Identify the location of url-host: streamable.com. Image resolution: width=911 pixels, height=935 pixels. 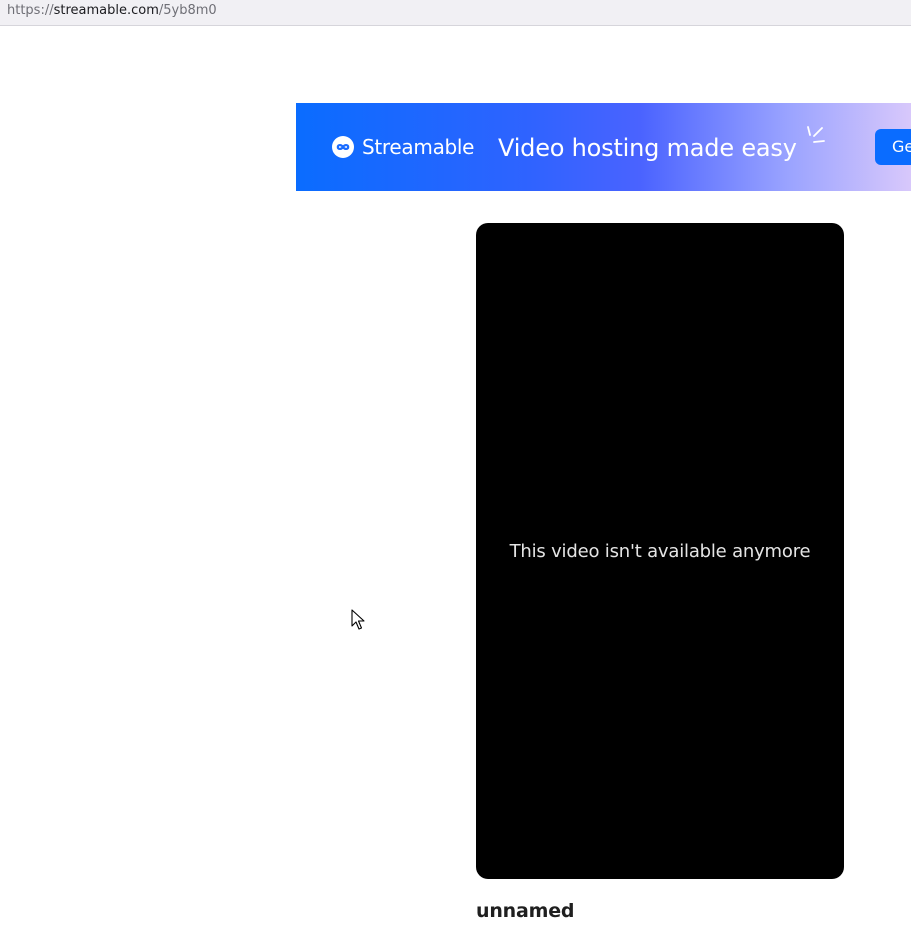
(106, 10).